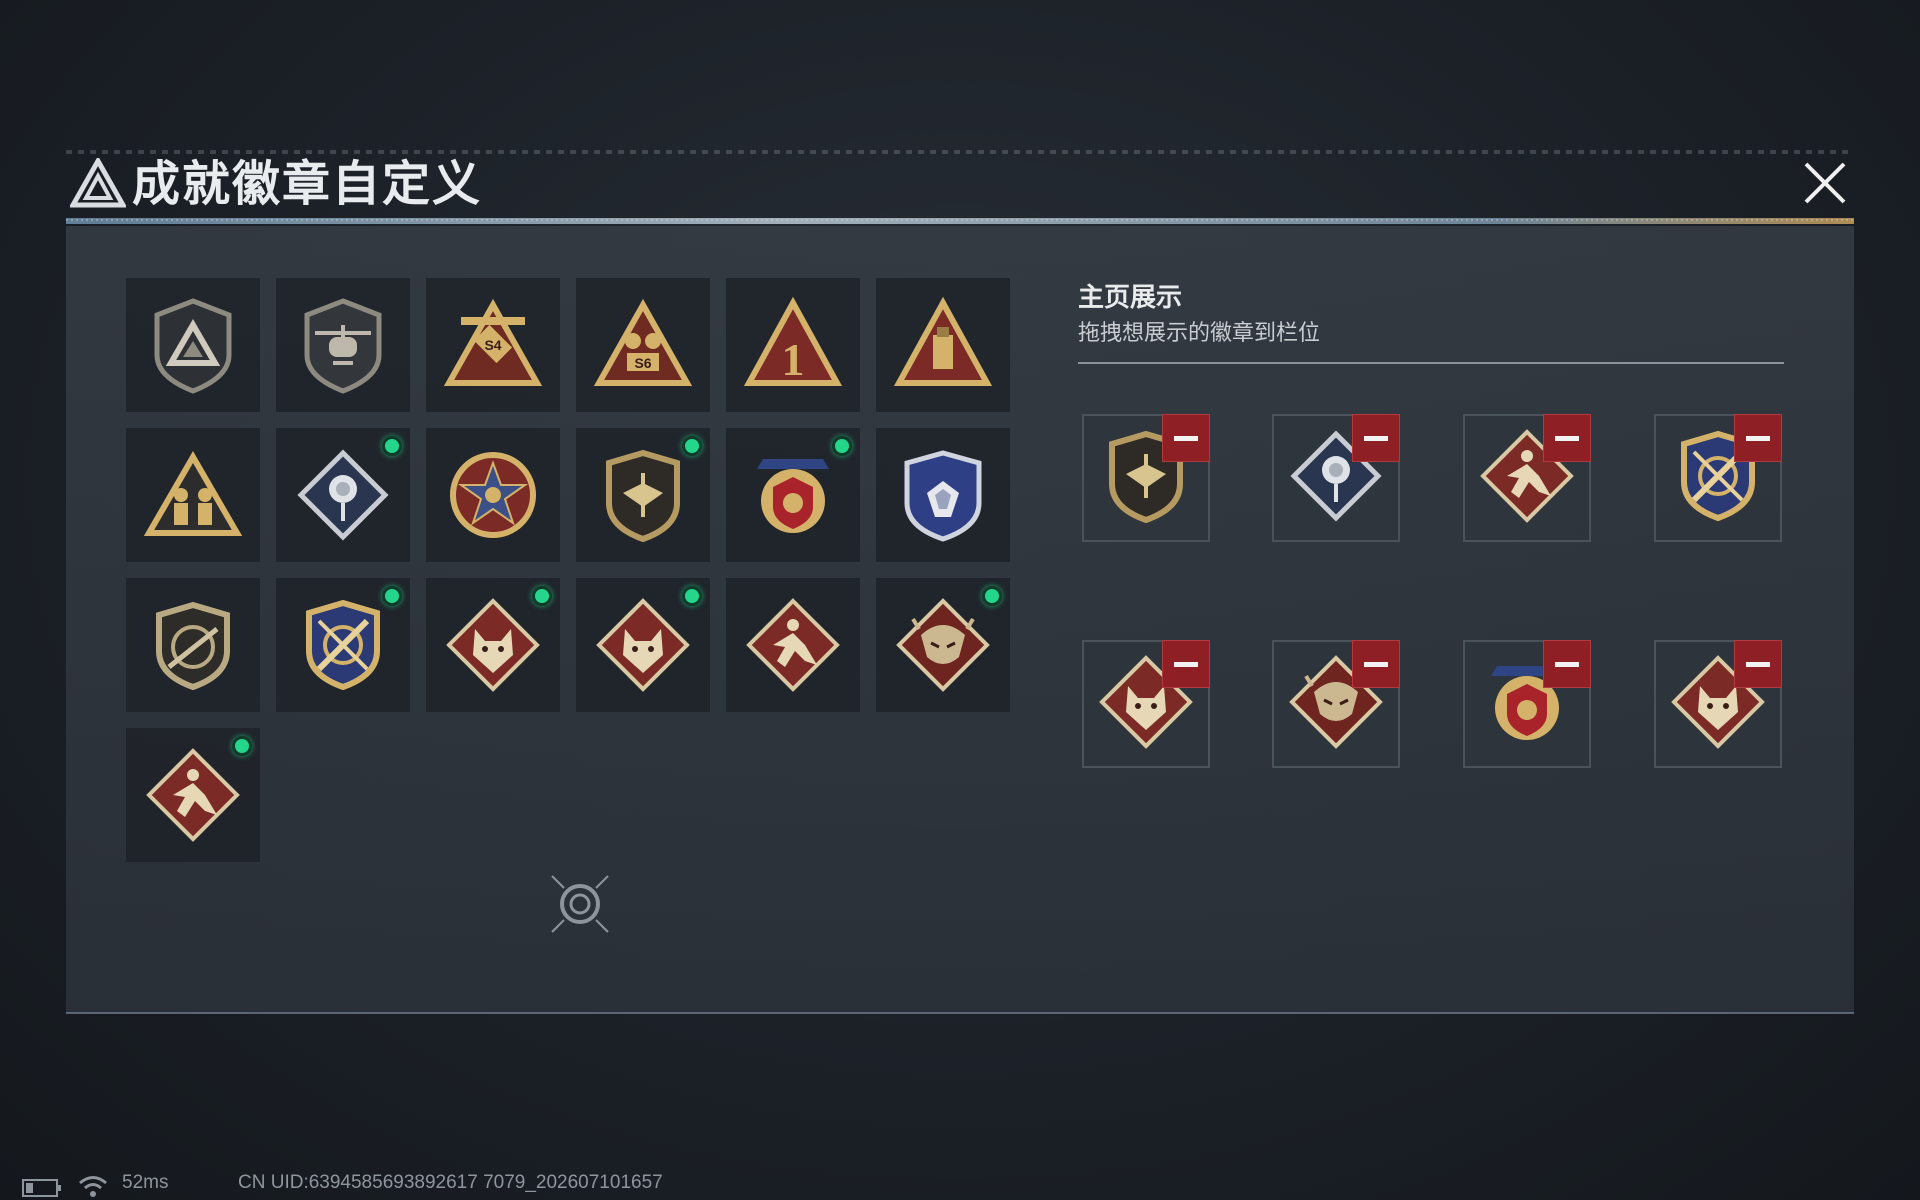  I want to click on rifle-shield-badge-icon, so click(193, 646).